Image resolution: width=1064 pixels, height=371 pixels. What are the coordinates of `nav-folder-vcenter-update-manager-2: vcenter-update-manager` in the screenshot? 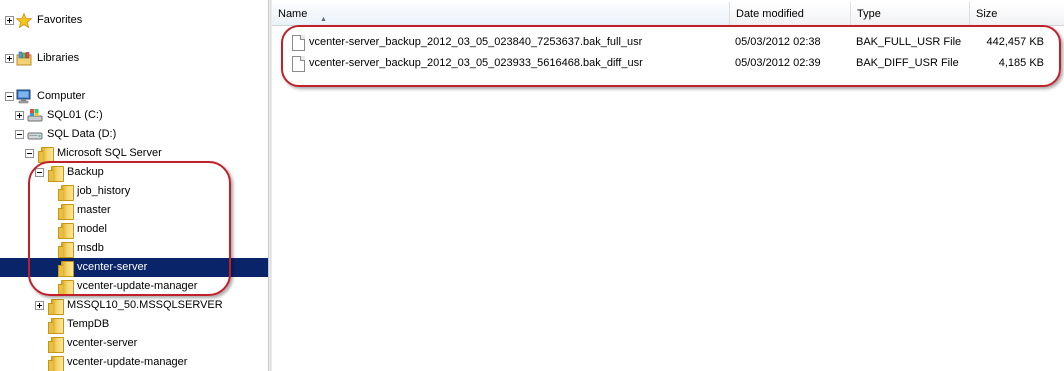 It's located at (134, 362).